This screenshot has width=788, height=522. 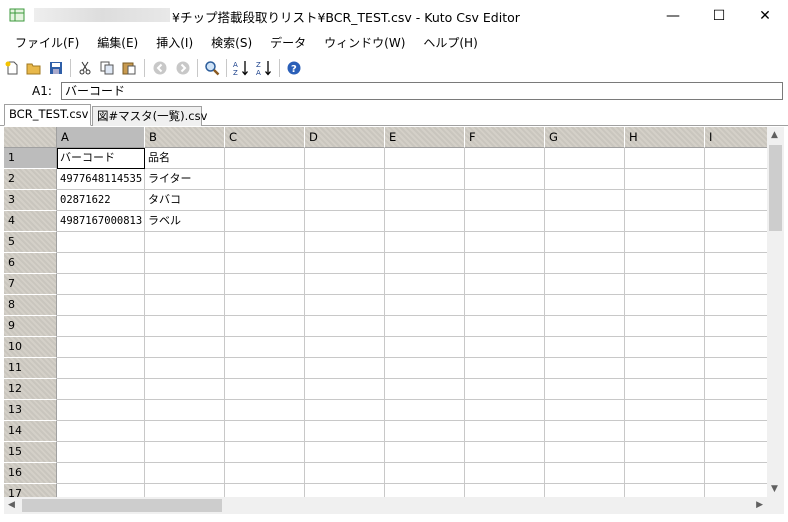 I want to click on row-header-14: 14, so click(x=30, y=431).